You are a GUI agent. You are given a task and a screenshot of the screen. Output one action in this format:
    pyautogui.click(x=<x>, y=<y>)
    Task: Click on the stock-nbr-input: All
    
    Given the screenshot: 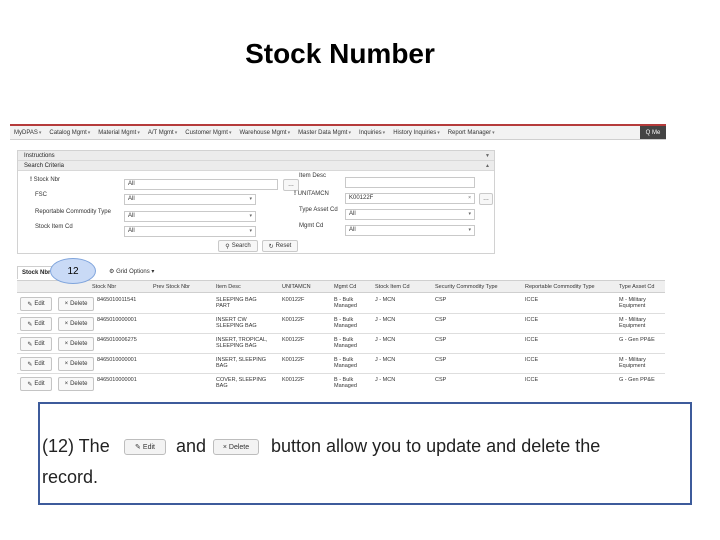 What is the action you would take?
    pyautogui.click(x=201, y=184)
    